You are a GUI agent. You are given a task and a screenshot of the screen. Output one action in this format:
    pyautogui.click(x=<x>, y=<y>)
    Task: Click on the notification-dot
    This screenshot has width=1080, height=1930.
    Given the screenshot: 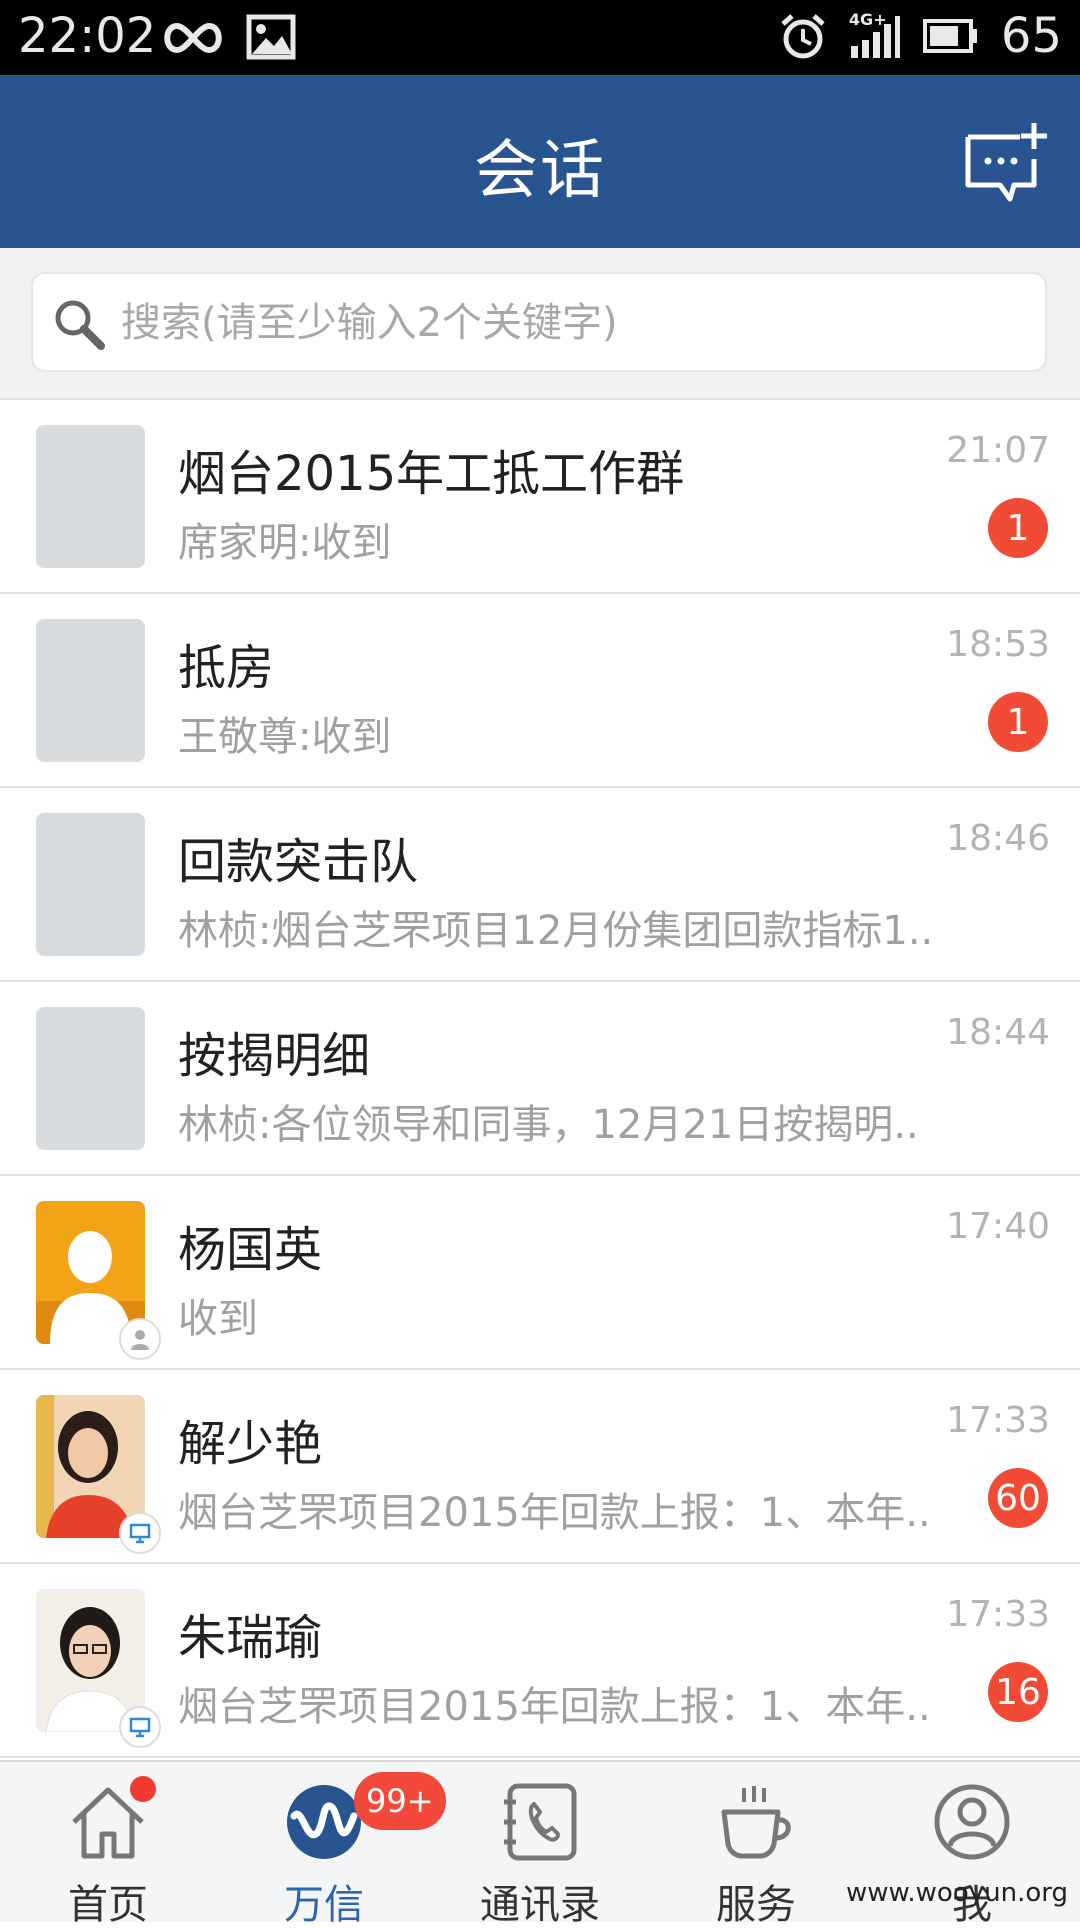 What is the action you would take?
    pyautogui.click(x=143, y=1789)
    